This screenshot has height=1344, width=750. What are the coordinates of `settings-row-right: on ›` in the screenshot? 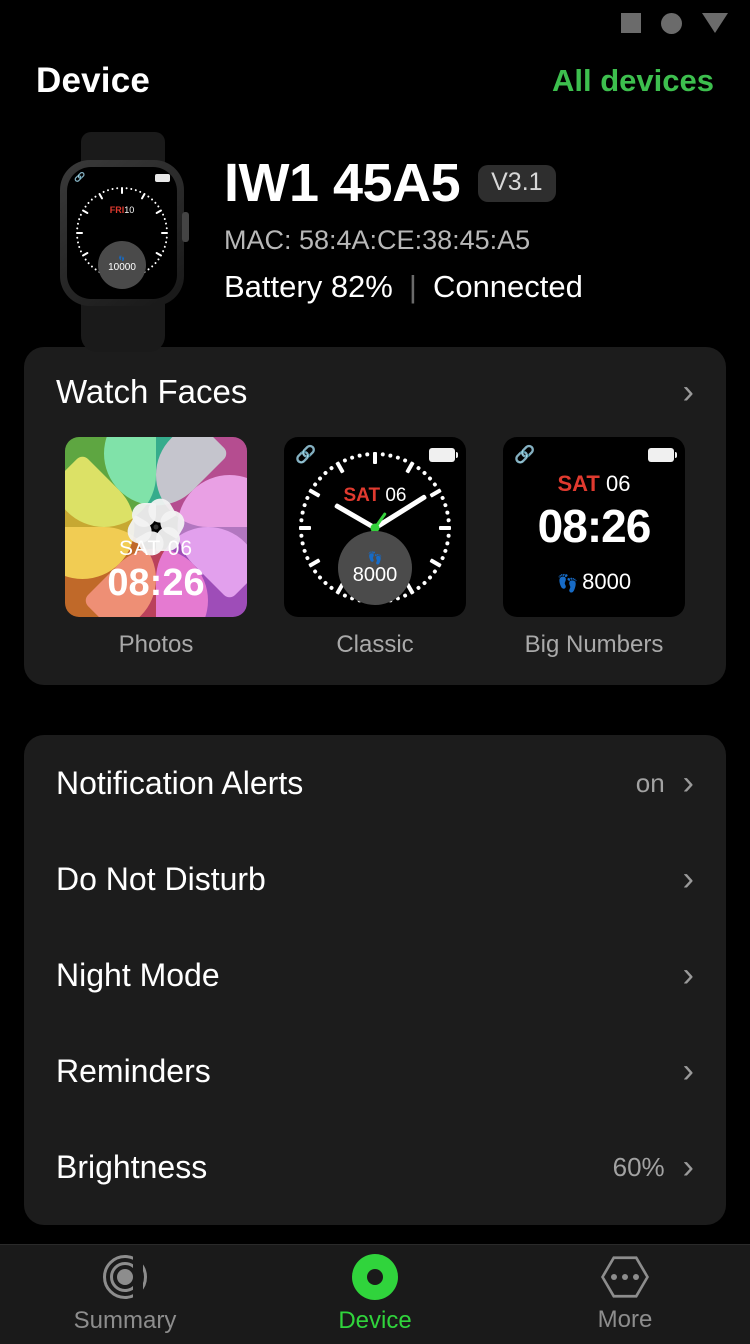 It's located at (665, 783).